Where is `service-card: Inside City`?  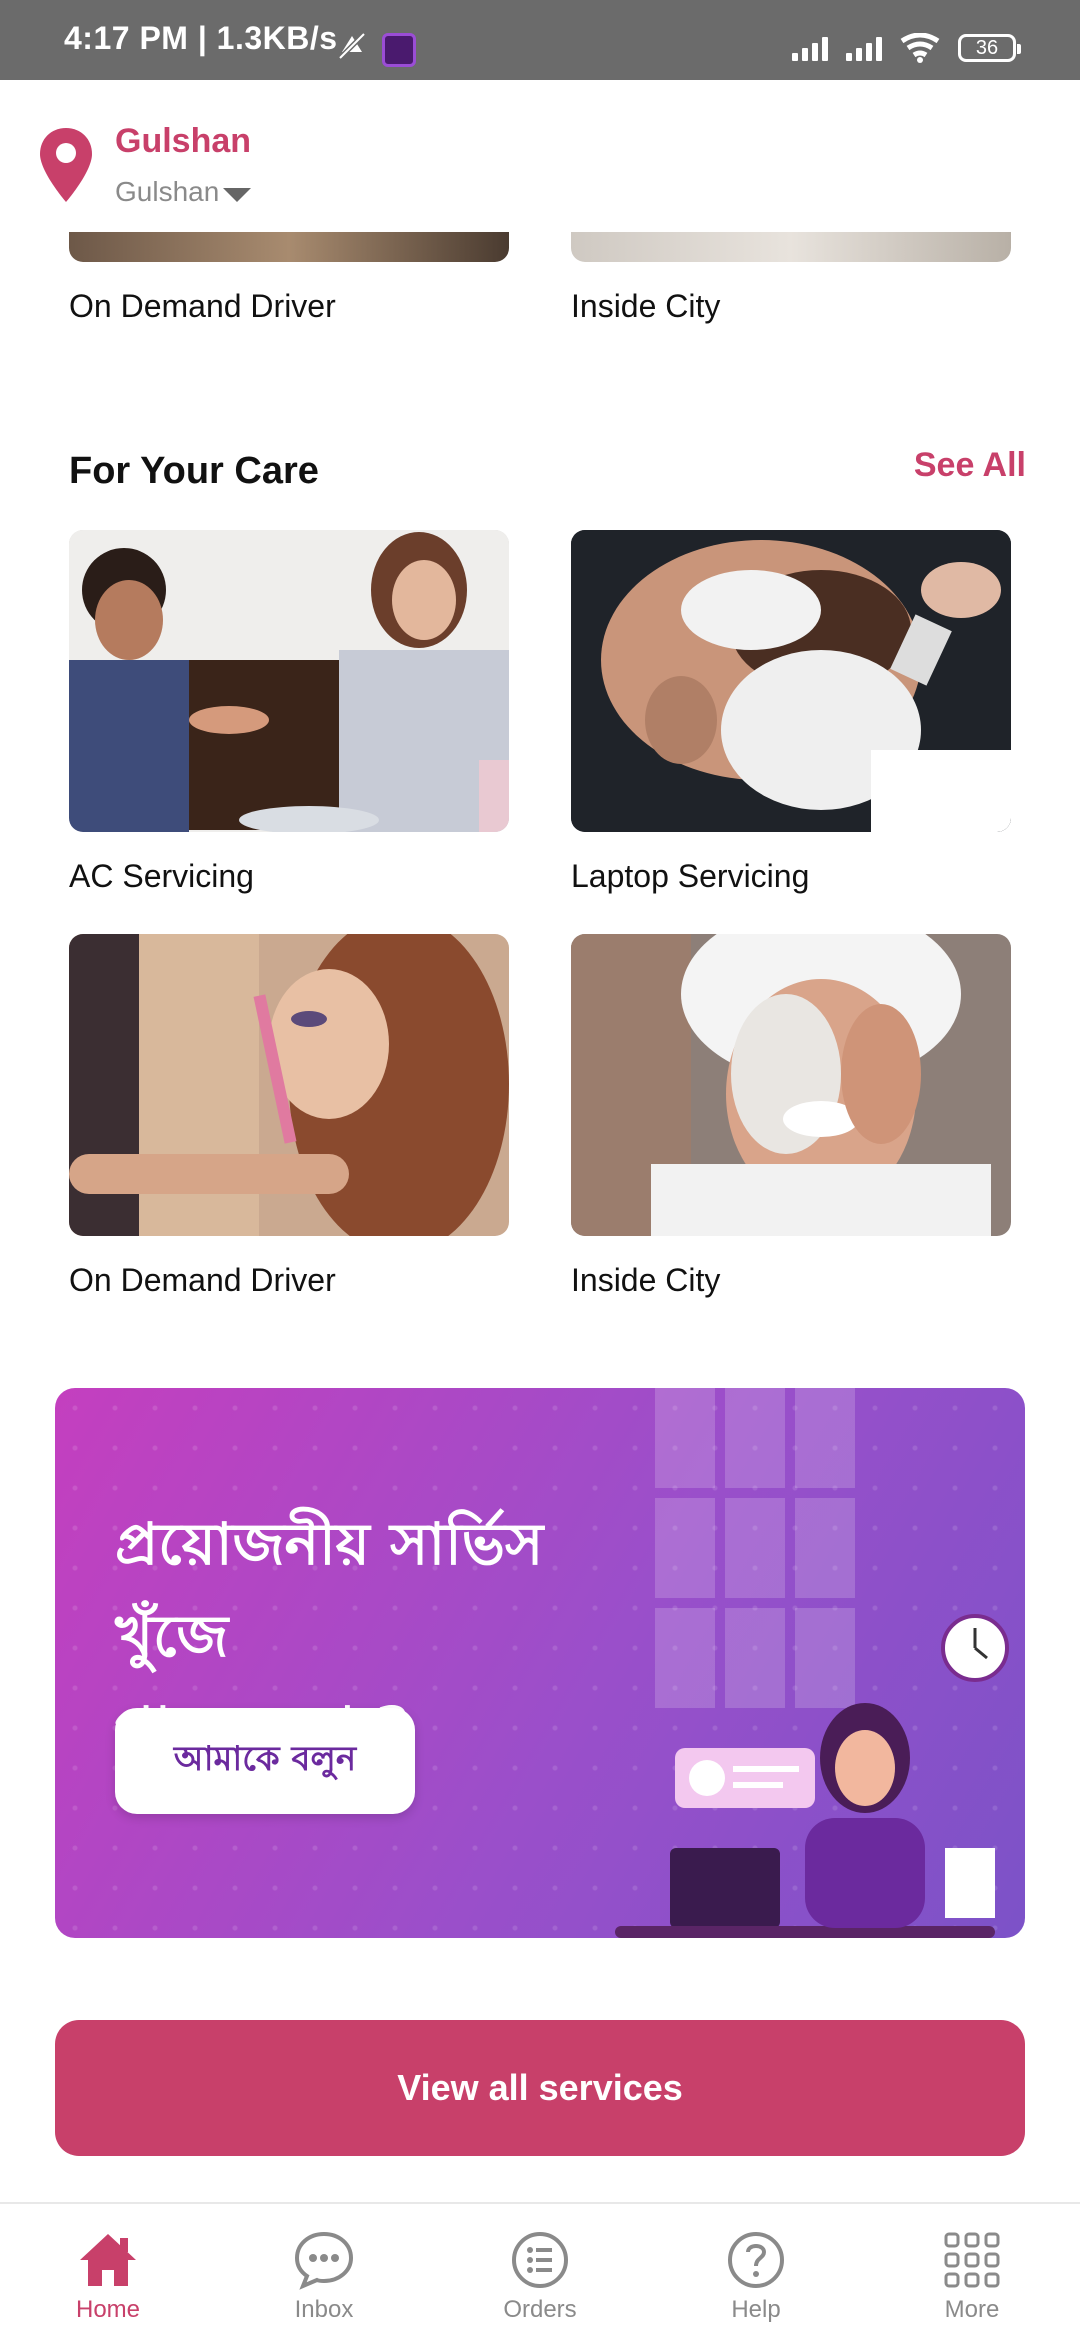 service-card: Inside City is located at coordinates (791, 1116).